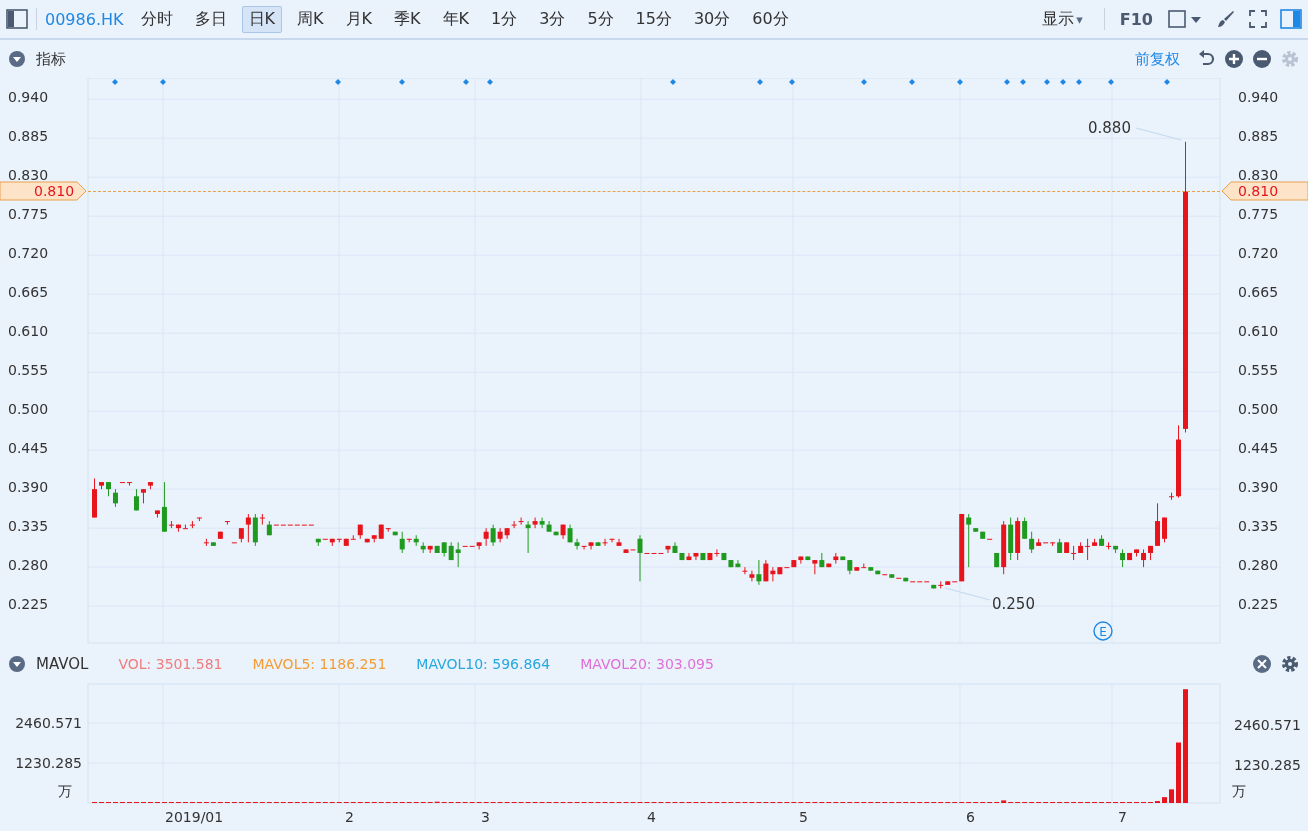 This screenshot has height=831, width=1308. What do you see at coordinates (156, 19) in the screenshot?
I see `period-tab: 分时` at bounding box center [156, 19].